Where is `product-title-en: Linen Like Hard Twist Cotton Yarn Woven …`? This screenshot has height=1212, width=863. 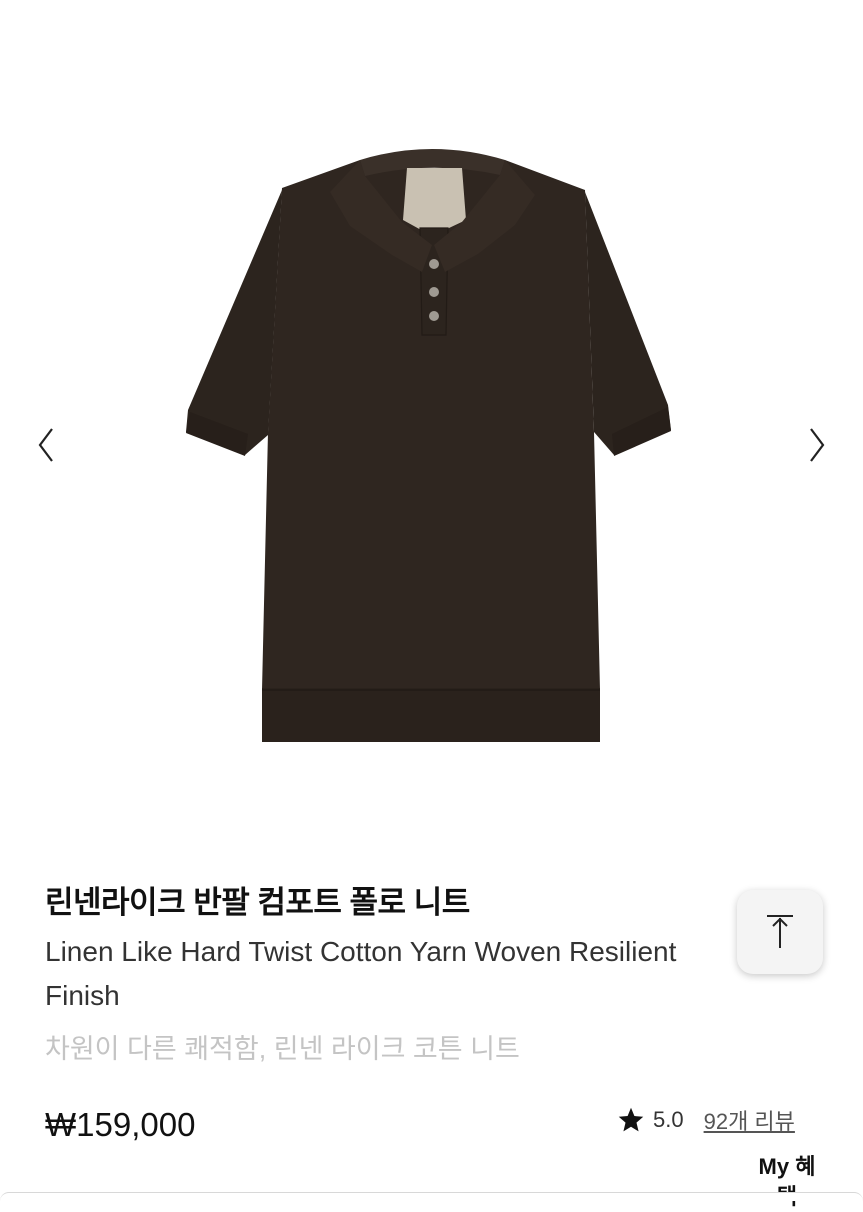
product-title-en: Linen Like Hard Twist Cotton Yarn Woven … is located at coordinates (361, 973).